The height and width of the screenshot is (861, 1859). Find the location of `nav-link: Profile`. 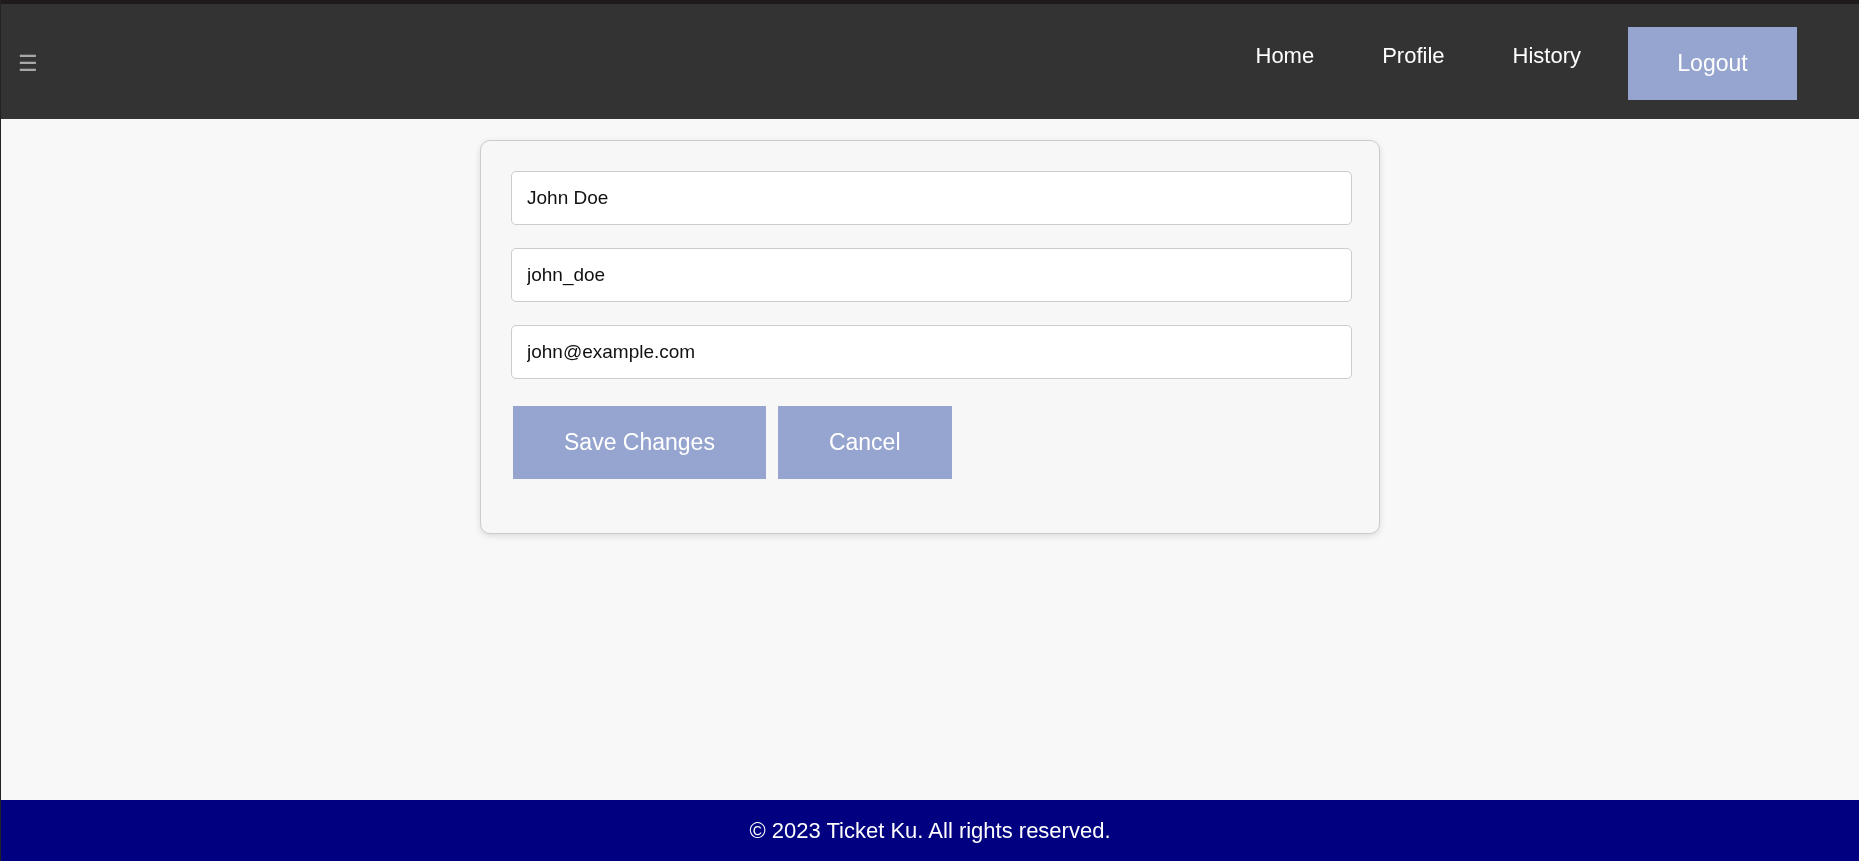

nav-link: Profile is located at coordinates (1412, 55).